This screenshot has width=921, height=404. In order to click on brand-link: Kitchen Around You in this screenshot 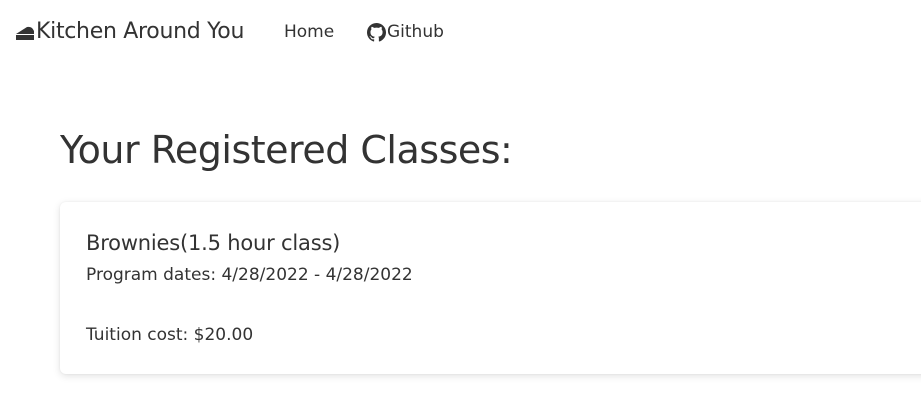, I will do `click(129, 31)`.